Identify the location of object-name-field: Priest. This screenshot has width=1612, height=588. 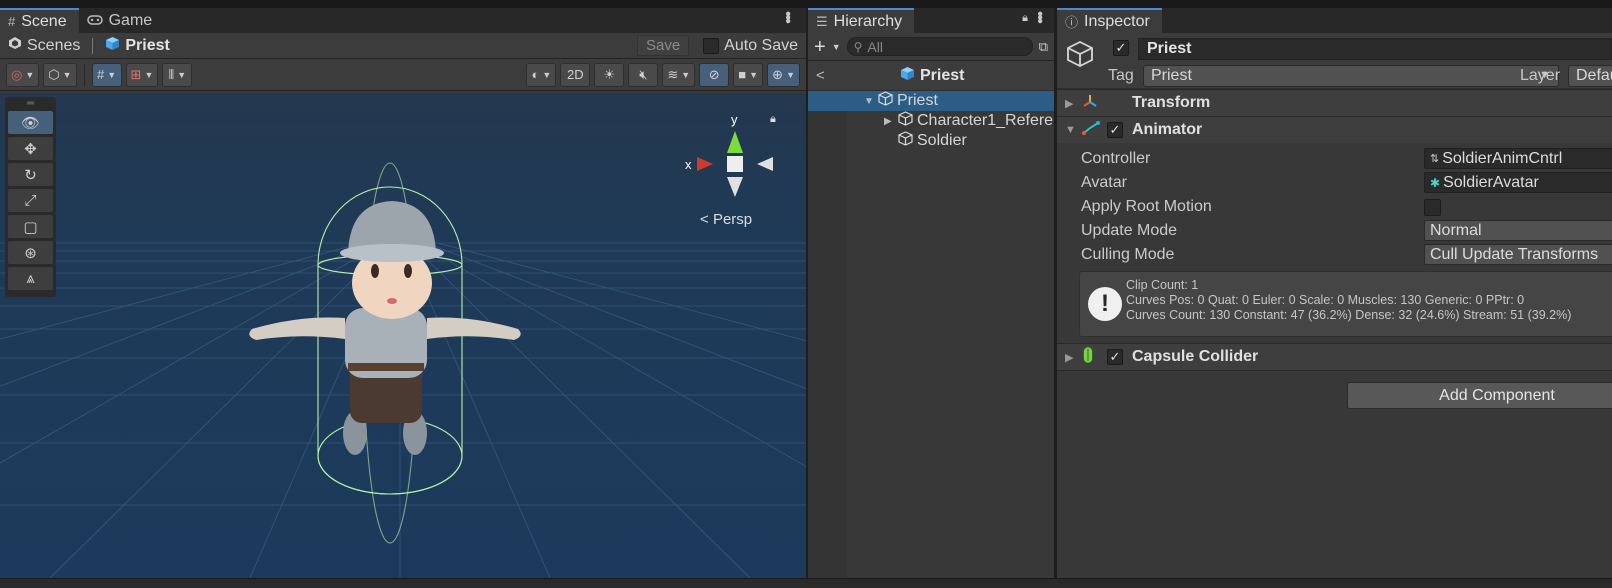
(1375, 49).